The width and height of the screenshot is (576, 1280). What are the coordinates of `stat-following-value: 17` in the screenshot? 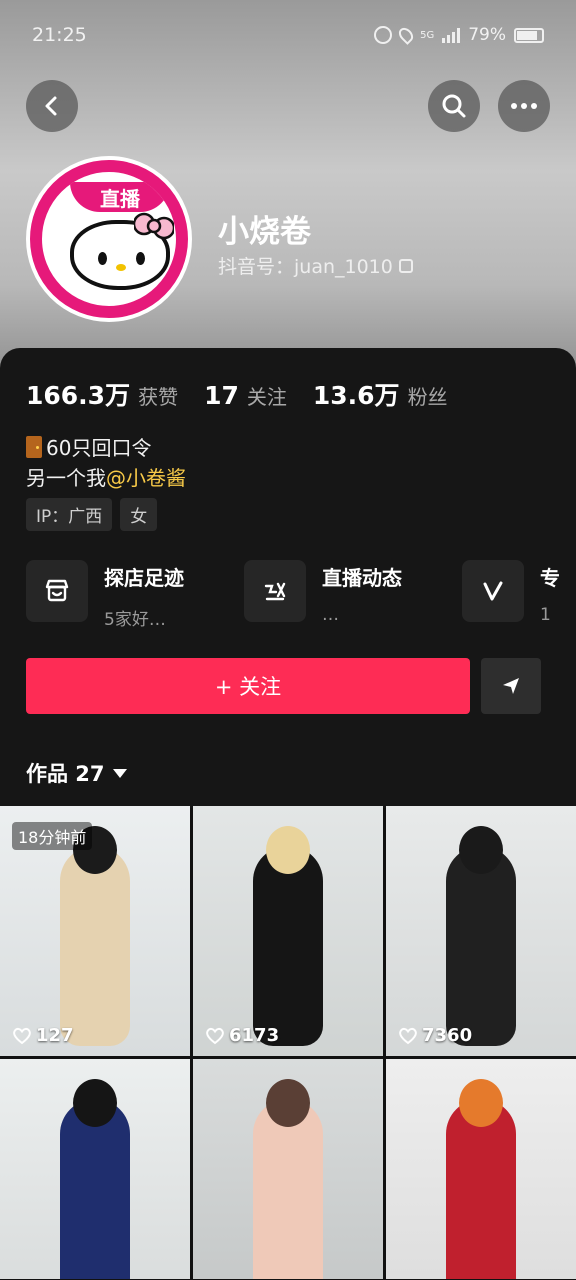 It's located at (221, 395).